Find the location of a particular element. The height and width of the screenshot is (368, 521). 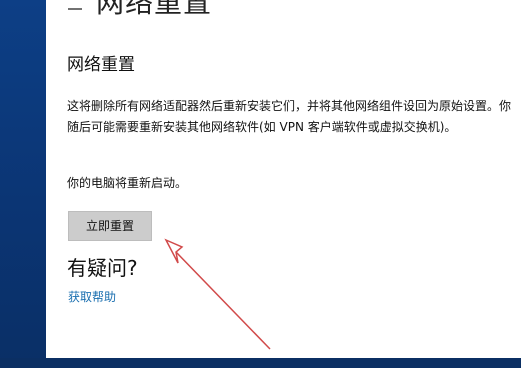

taskbar-strip is located at coordinates (260, 363).